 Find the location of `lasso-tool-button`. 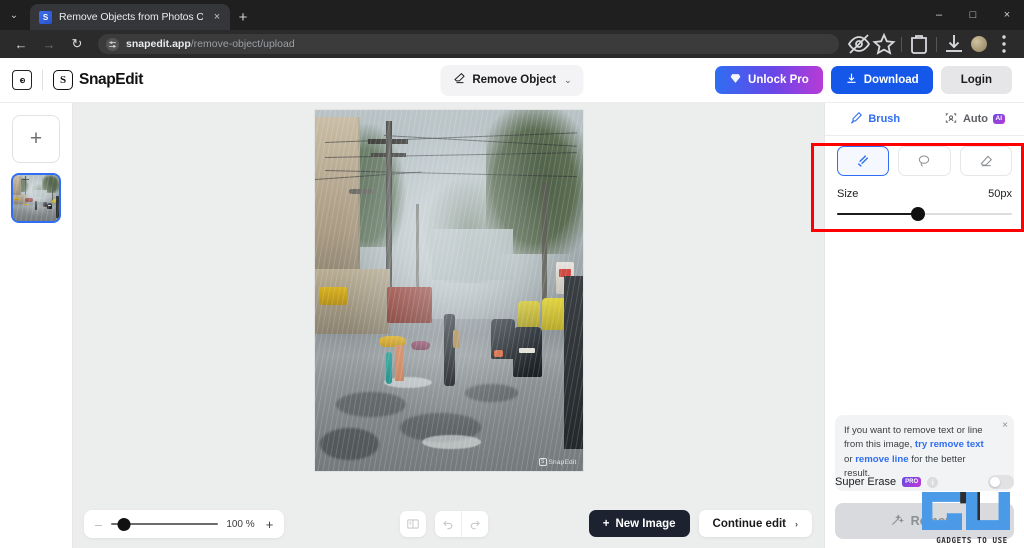

lasso-tool-button is located at coordinates (924, 161).